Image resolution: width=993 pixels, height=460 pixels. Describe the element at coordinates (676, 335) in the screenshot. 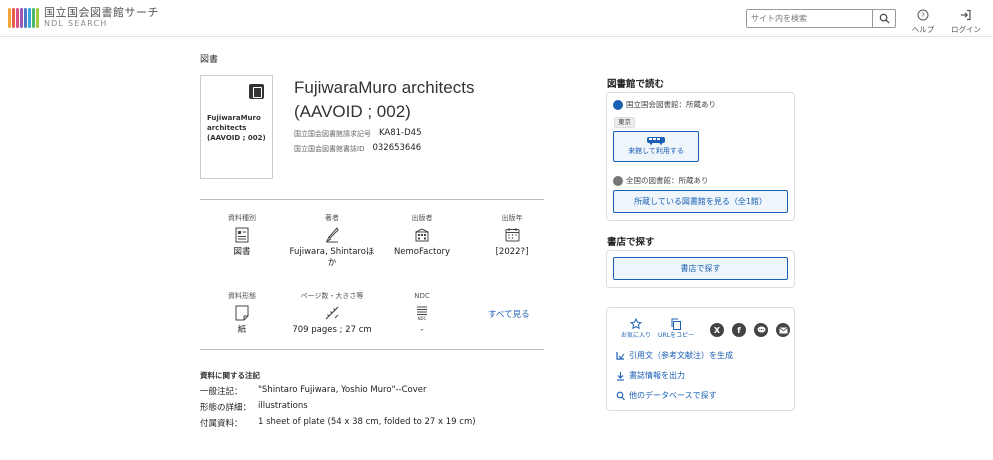

I see `copy-url-label: URLをコピー` at that location.